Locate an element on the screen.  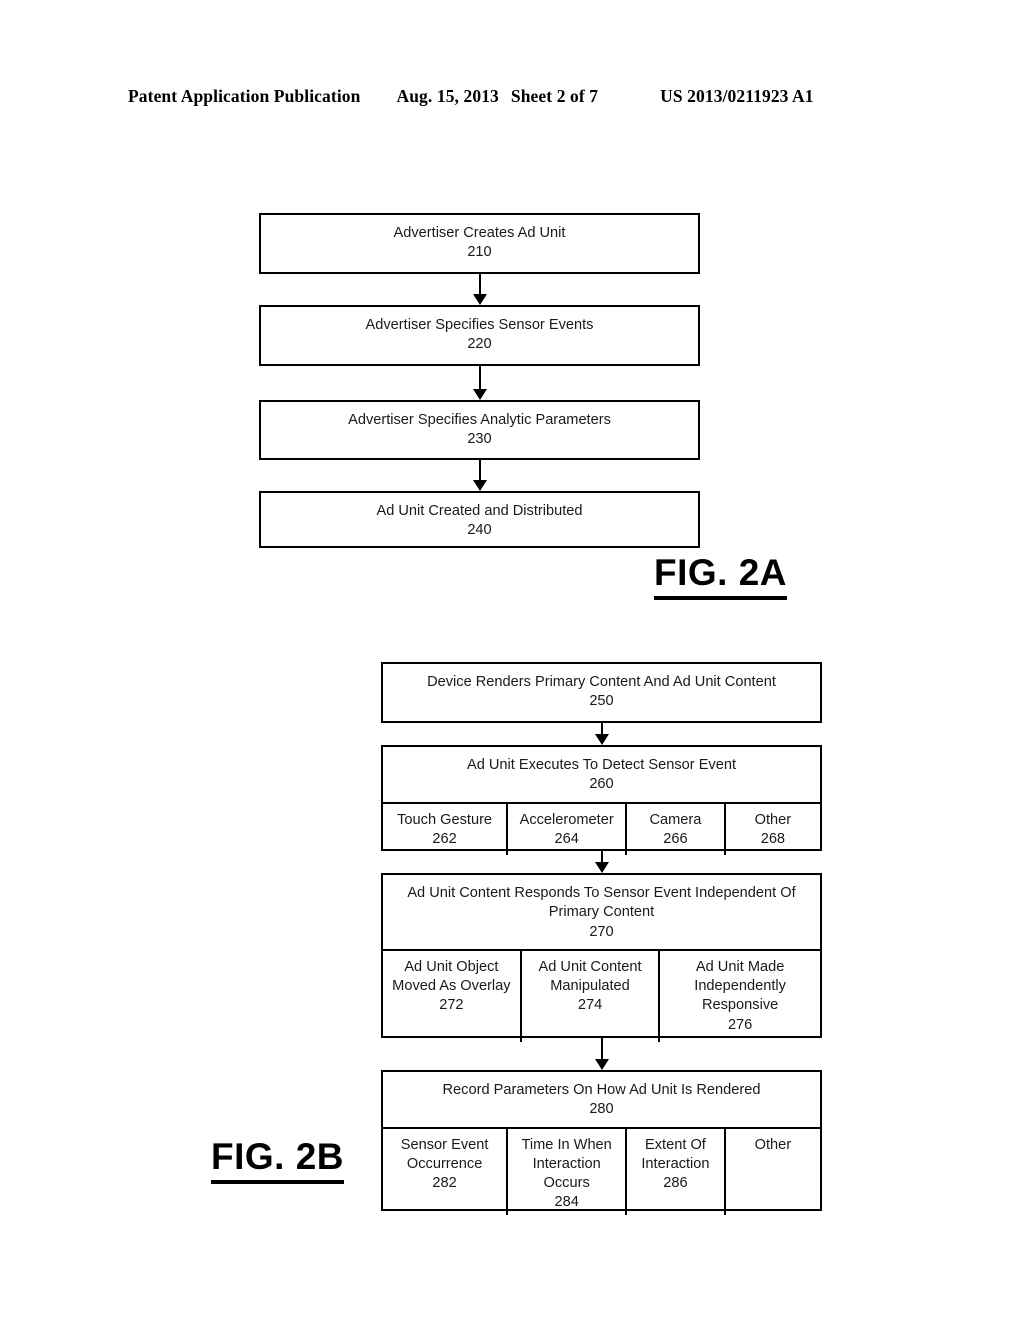
subcell-276-title: Ad Unit Made Independently Responsive is located at coordinates (740, 986).